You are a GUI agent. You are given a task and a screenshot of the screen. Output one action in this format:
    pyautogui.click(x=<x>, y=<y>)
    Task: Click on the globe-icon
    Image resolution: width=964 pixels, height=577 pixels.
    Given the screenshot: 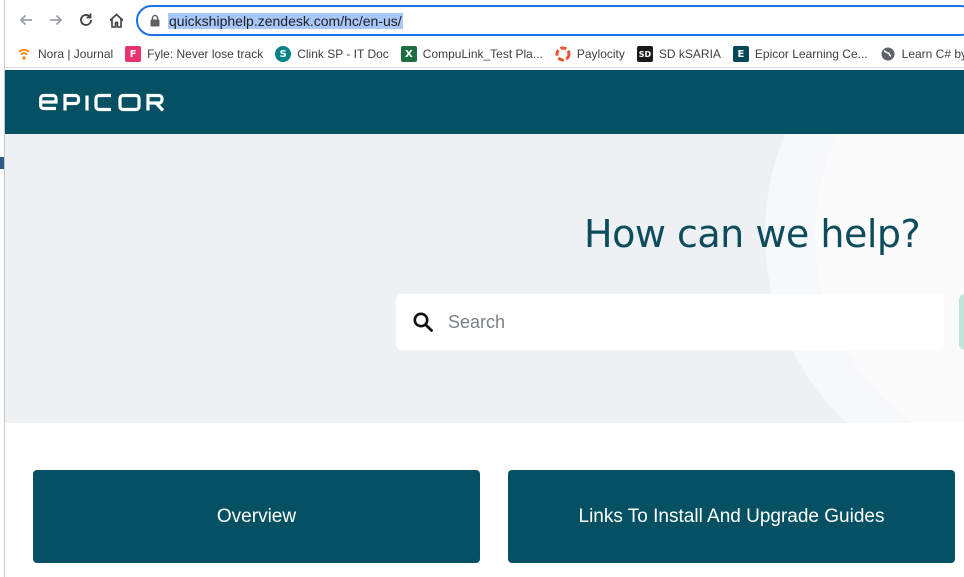 What is the action you would take?
    pyautogui.click(x=888, y=54)
    